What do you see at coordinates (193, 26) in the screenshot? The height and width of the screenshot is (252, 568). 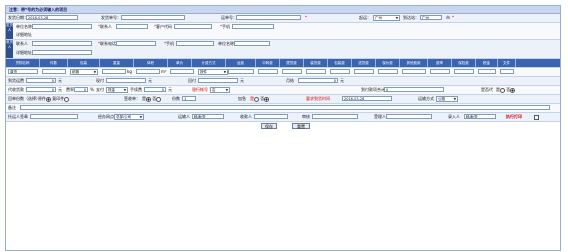 I see `consignor-customer-input` at bounding box center [193, 26].